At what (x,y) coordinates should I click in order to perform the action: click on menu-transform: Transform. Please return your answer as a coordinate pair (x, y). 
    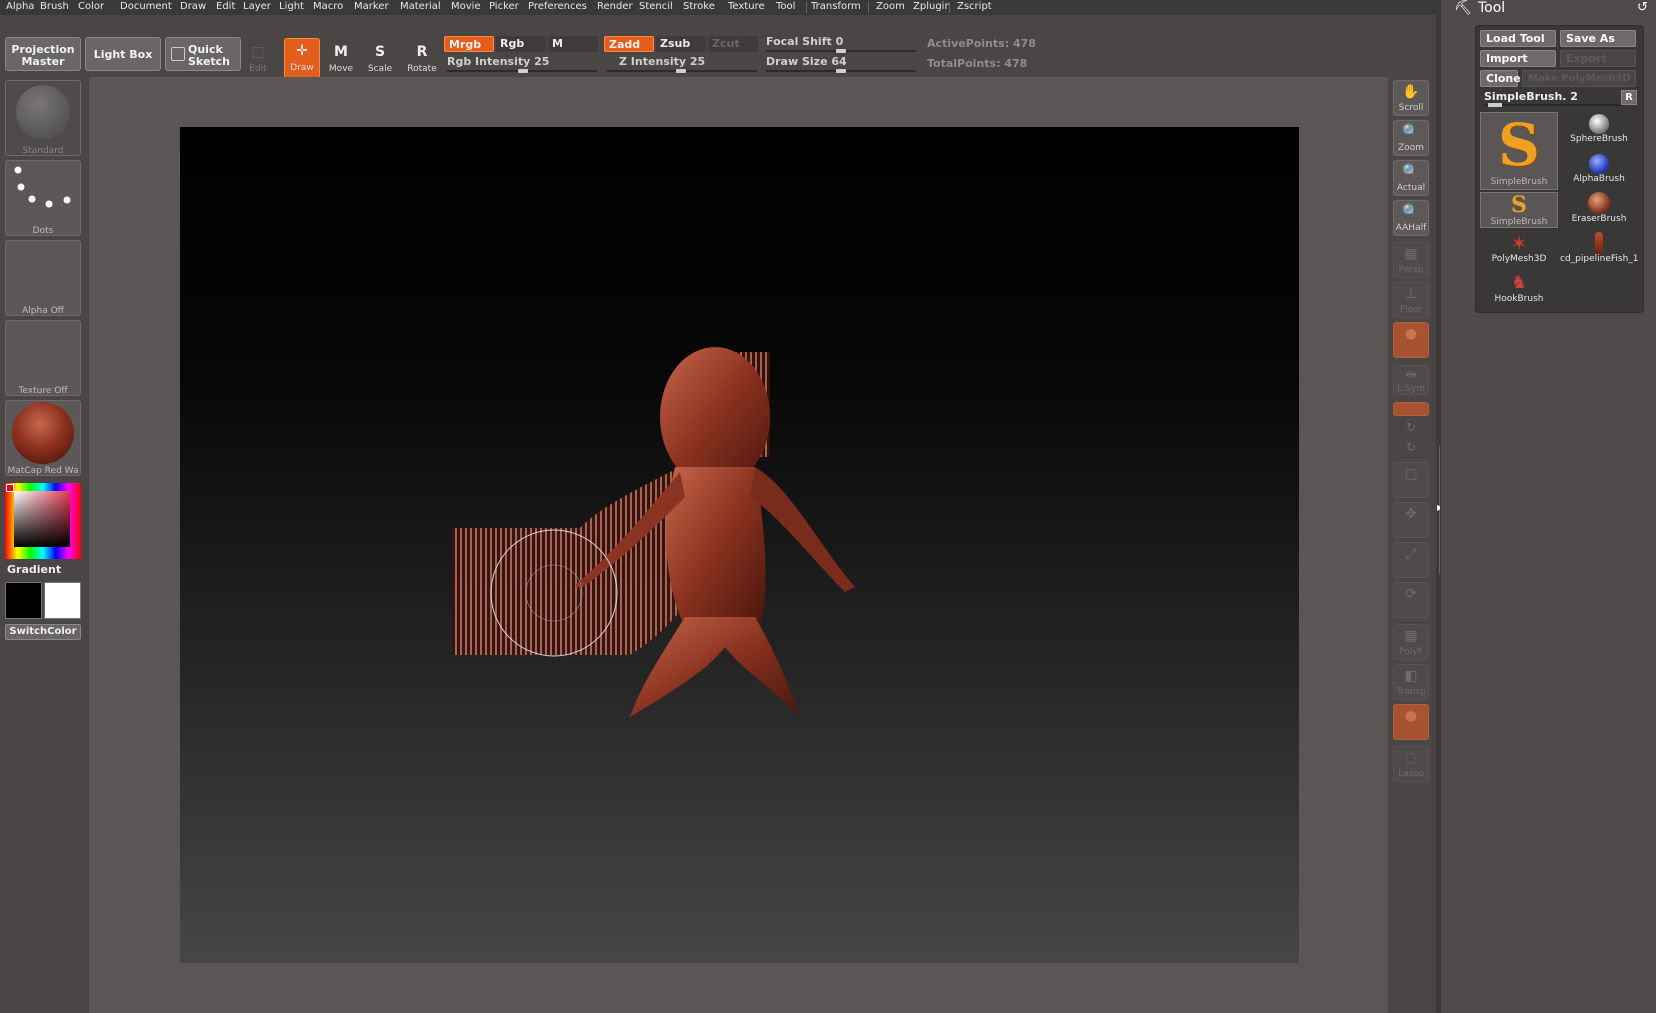
    Looking at the image, I should click on (836, 6).